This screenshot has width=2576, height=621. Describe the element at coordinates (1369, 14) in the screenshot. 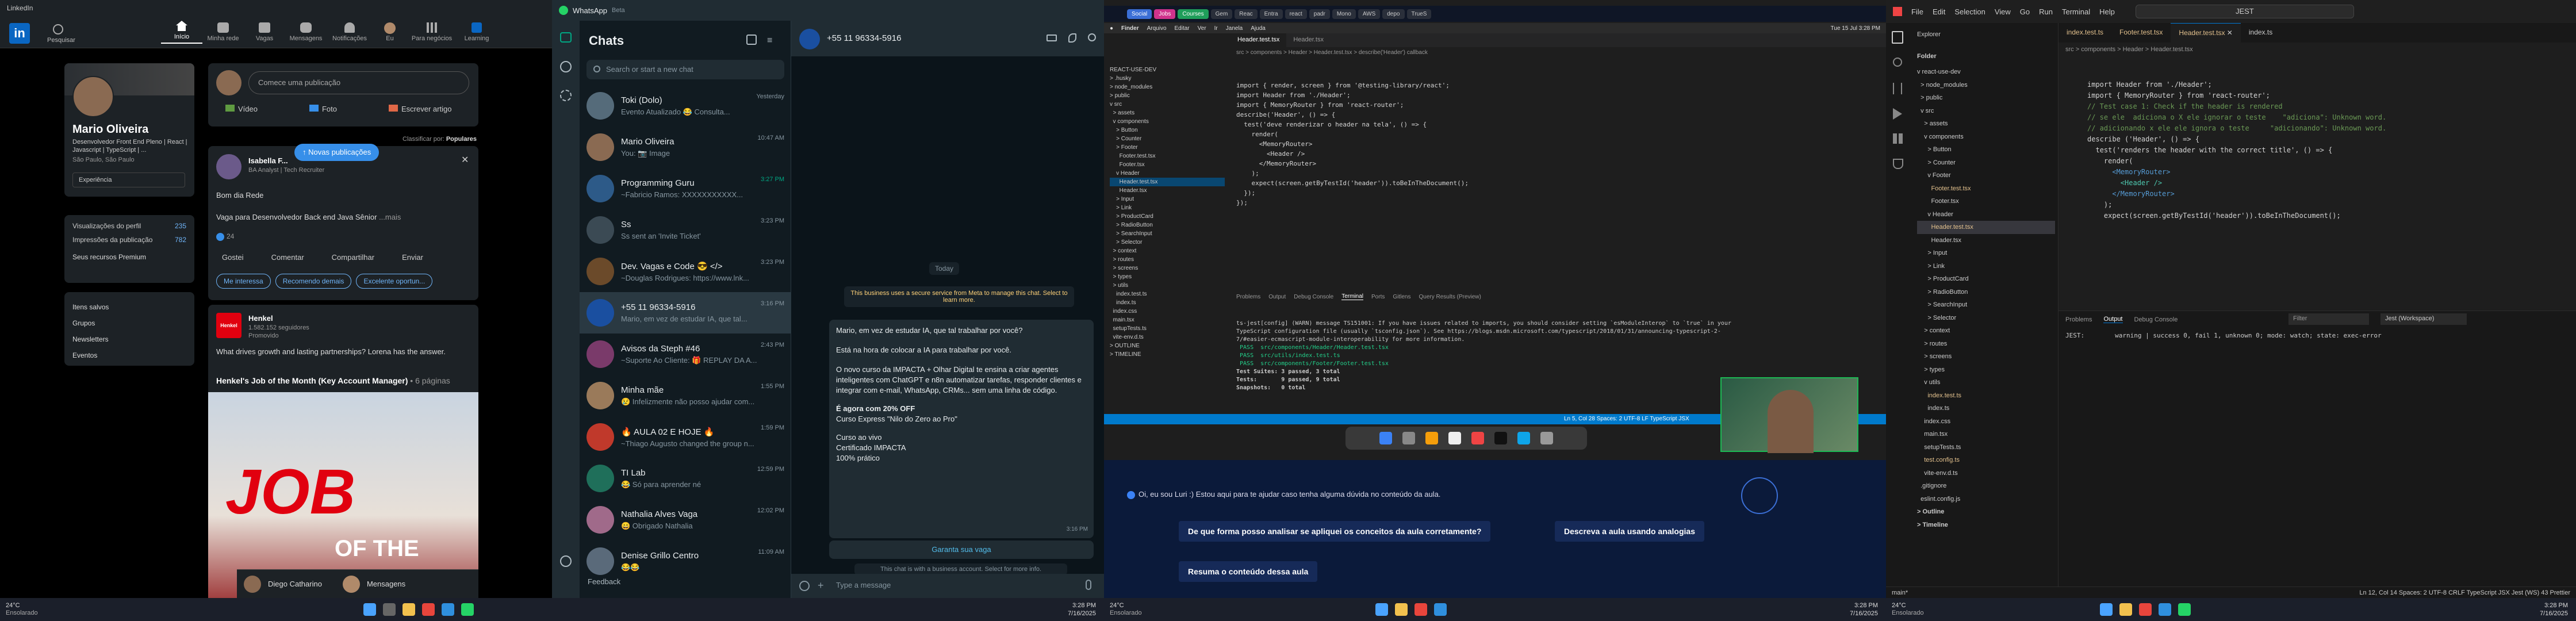

I see `browser-tab: AWS` at that location.